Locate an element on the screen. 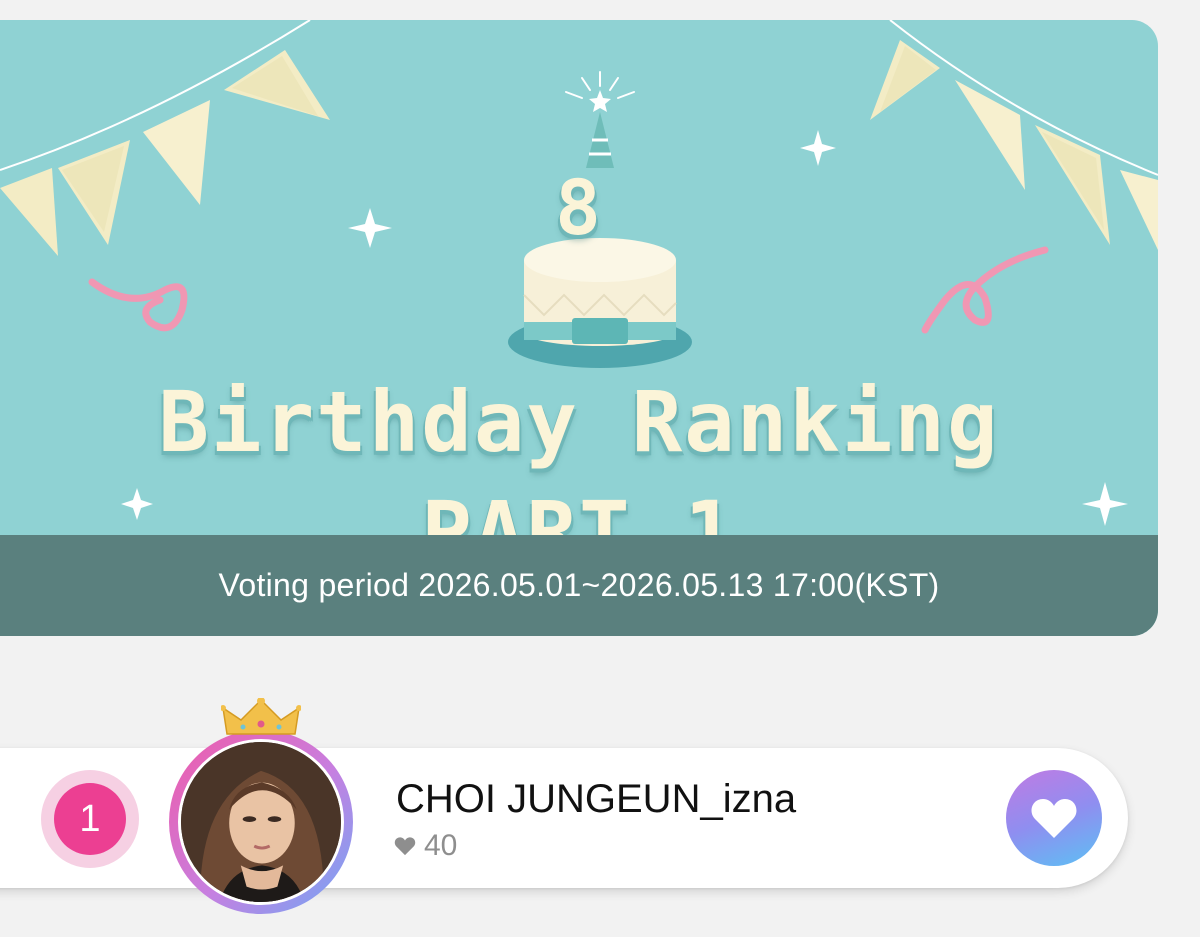 This screenshot has height=937, width=1200. ribbon-right is located at coordinates (985, 290).